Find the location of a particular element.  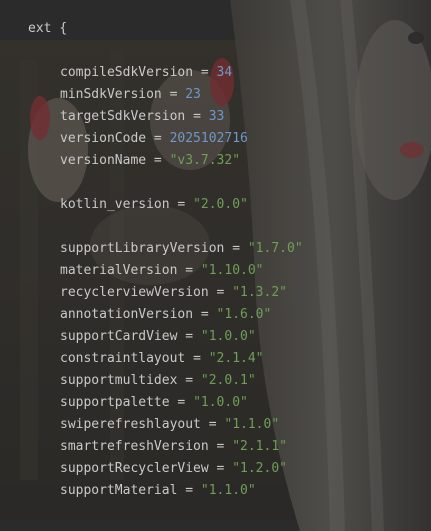

variable-value: "2.1.4" is located at coordinates (236, 358).